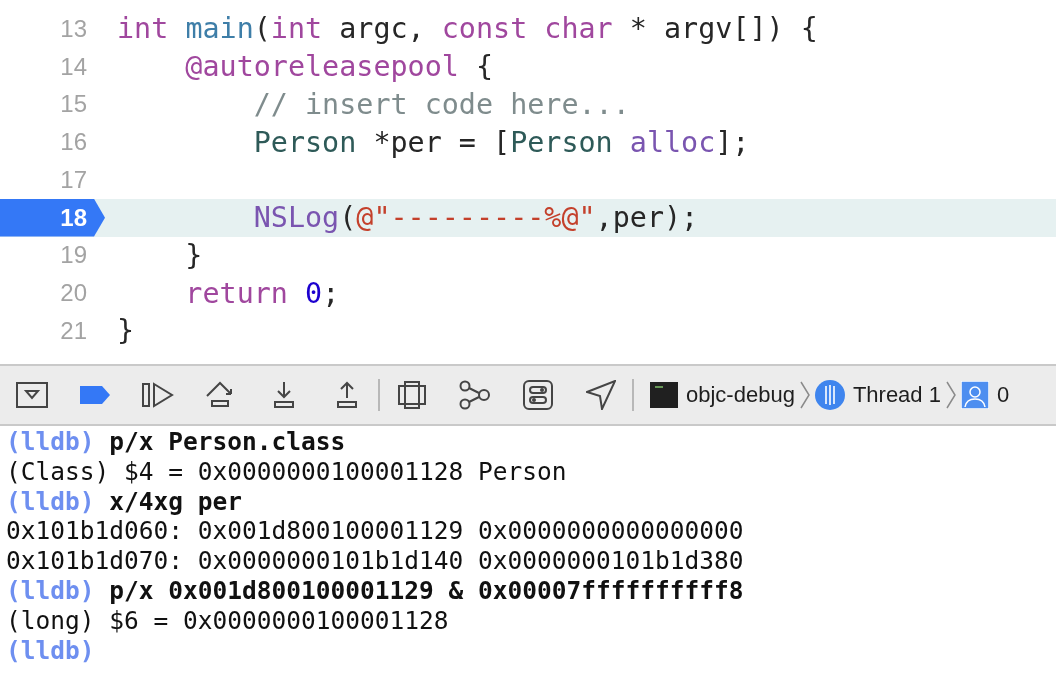  What do you see at coordinates (829, 395) in the screenshot?
I see `thread-icon` at bounding box center [829, 395].